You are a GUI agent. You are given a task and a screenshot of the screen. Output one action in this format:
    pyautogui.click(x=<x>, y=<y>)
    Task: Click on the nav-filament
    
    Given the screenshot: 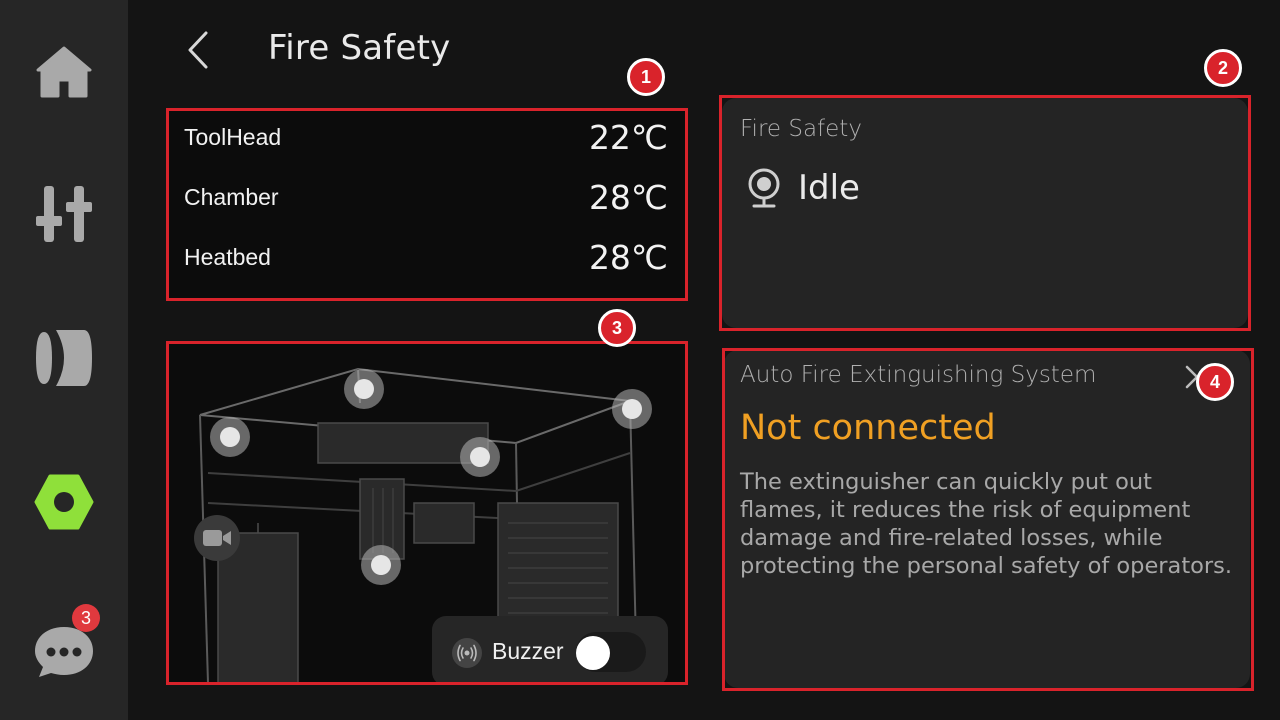 What is the action you would take?
    pyautogui.click(x=64, y=358)
    